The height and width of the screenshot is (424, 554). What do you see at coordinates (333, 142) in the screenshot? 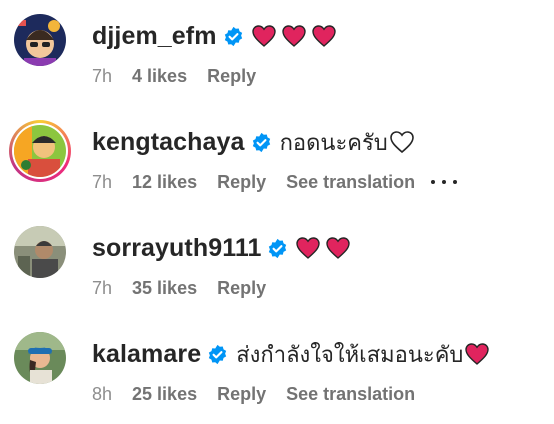
I see `comment-text-content: กอดนะครับ` at bounding box center [333, 142].